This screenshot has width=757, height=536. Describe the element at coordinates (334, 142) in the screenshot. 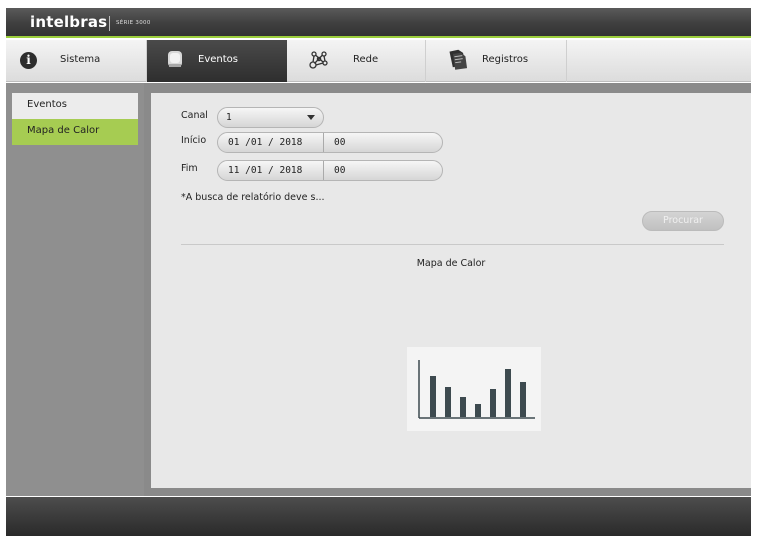

I see `inicio-time: 00` at that location.